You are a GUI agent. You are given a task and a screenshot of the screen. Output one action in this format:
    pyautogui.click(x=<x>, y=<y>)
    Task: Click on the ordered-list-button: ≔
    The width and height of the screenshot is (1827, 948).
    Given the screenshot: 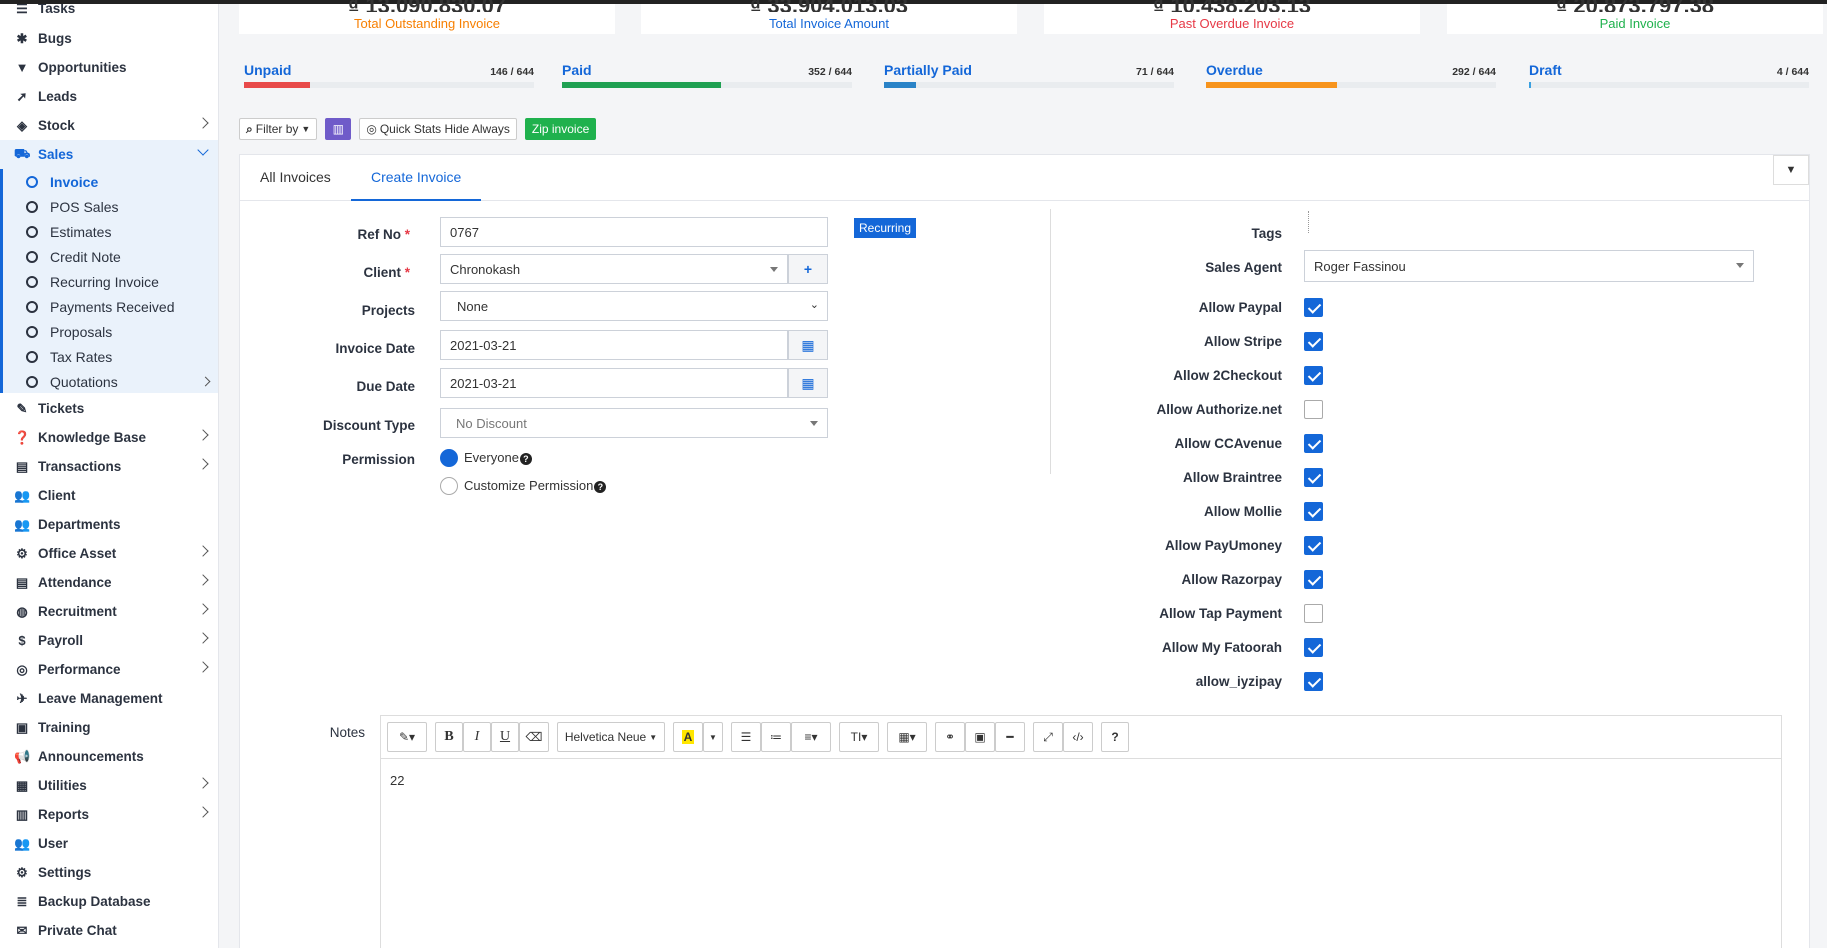 What is the action you would take?
    pyautogui.click(x=776, y=737)
    